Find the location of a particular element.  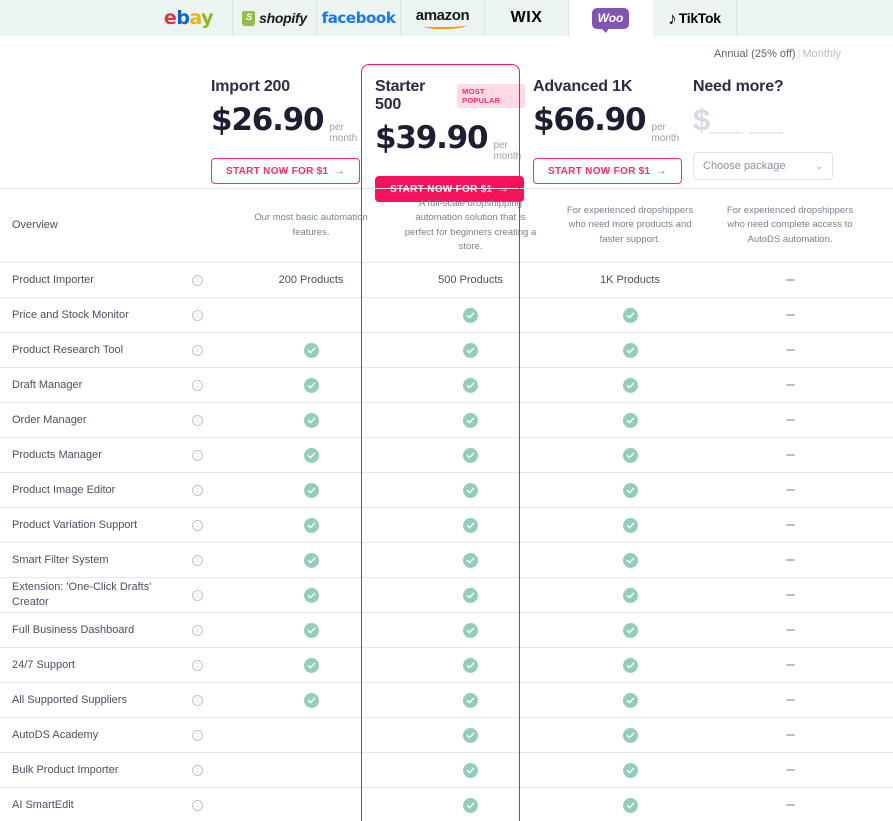

woocommerce-logo-icon: Woo is located at coordinates (610, 20).